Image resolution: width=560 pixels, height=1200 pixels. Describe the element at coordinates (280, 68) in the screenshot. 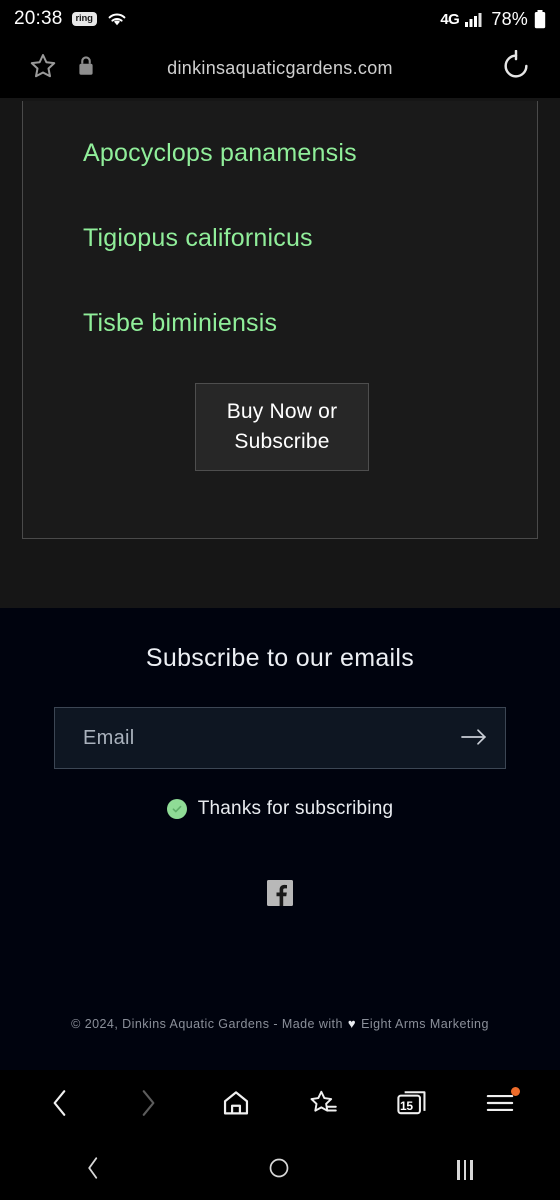

I see `browser-address-bar: dinkinsaquaticgardens.com` at that location.